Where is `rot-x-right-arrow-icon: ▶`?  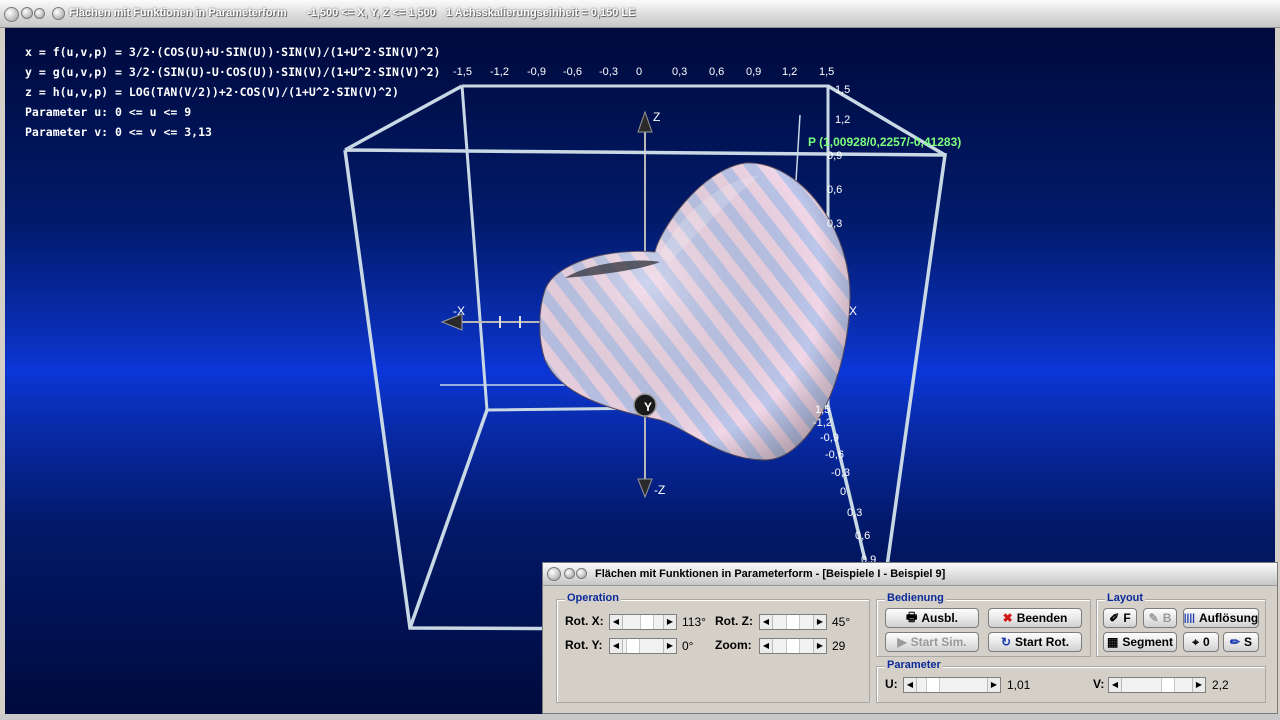 rot-x-right-arrow-icon: ▶ is located at coordinates (669, 622).